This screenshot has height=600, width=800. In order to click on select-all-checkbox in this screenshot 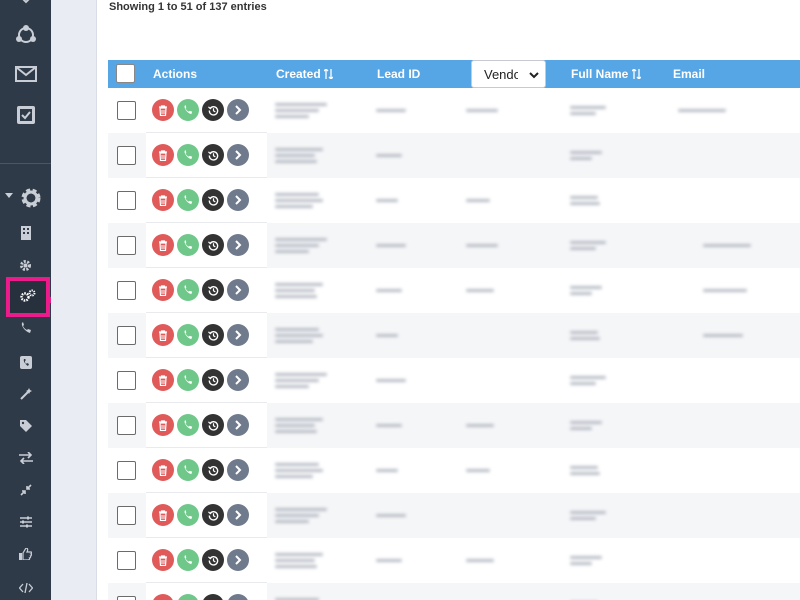, I will do `click(125, 73)`.